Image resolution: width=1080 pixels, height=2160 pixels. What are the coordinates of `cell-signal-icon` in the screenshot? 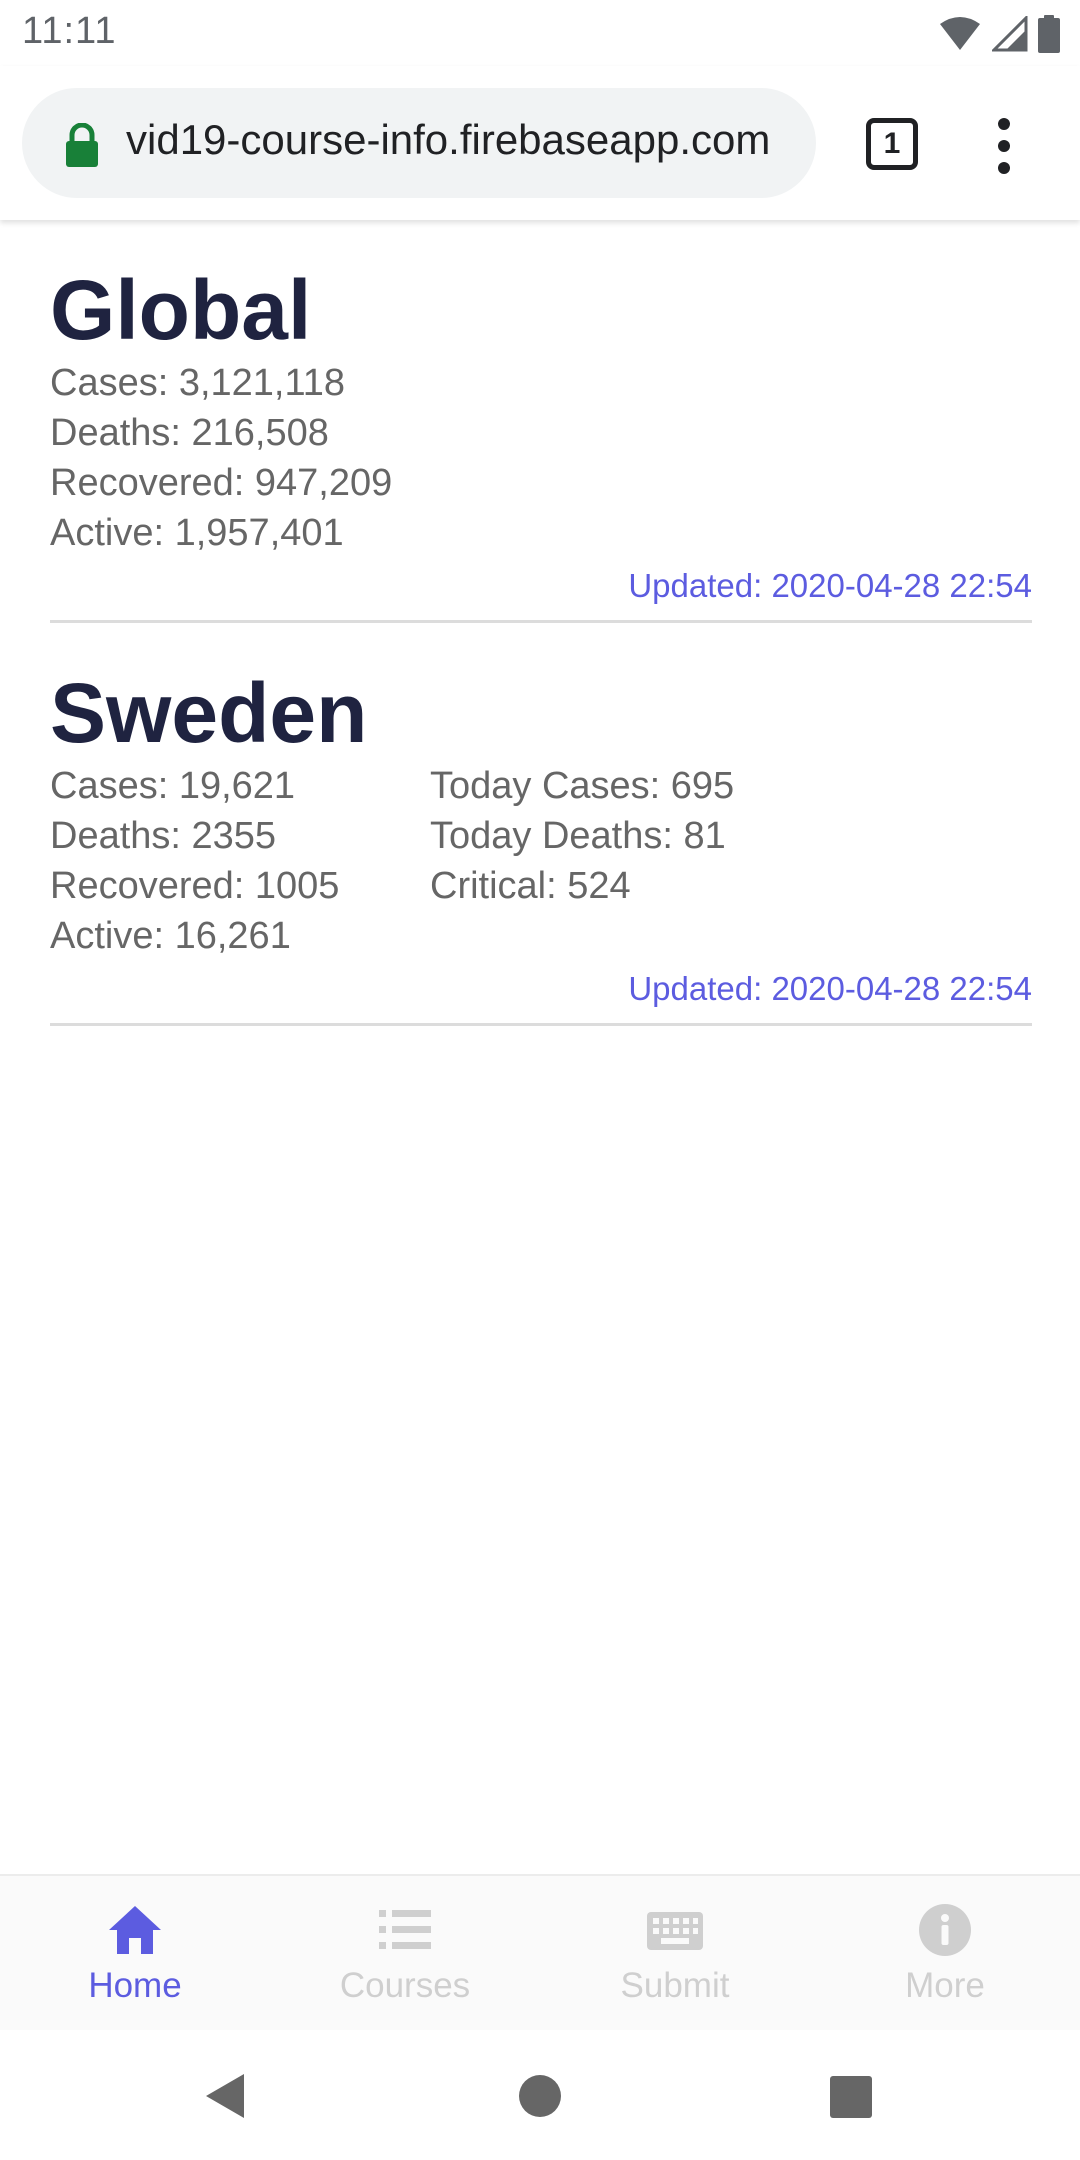 It's located at (1010, 34).